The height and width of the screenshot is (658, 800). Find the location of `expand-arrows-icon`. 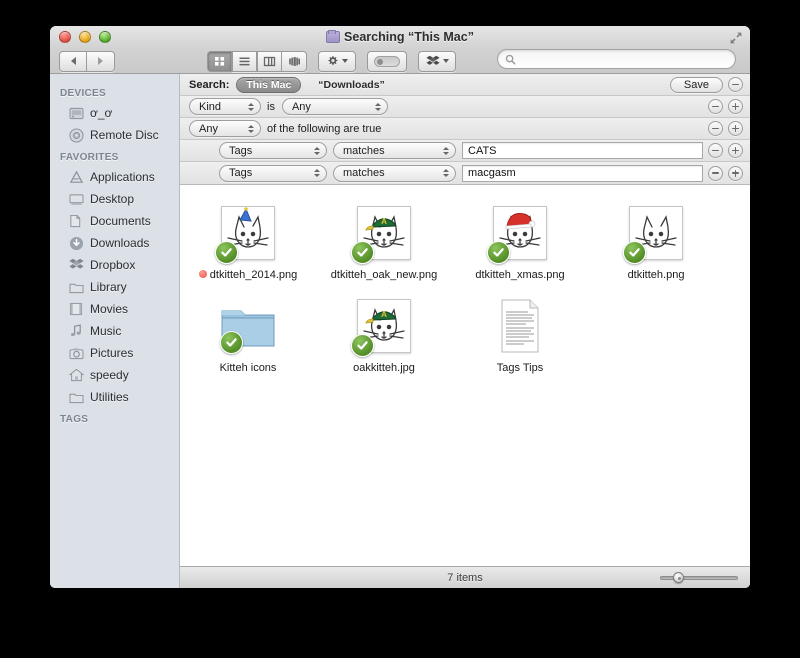

expand-arrows-icon is located at coordinates (736, 38).